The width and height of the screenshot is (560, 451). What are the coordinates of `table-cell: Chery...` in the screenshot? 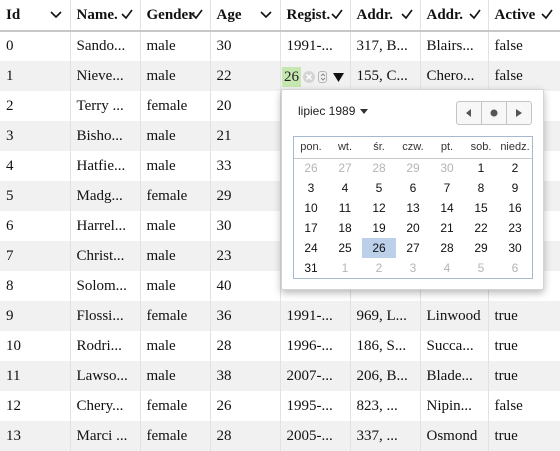 It's located at (105, 406).